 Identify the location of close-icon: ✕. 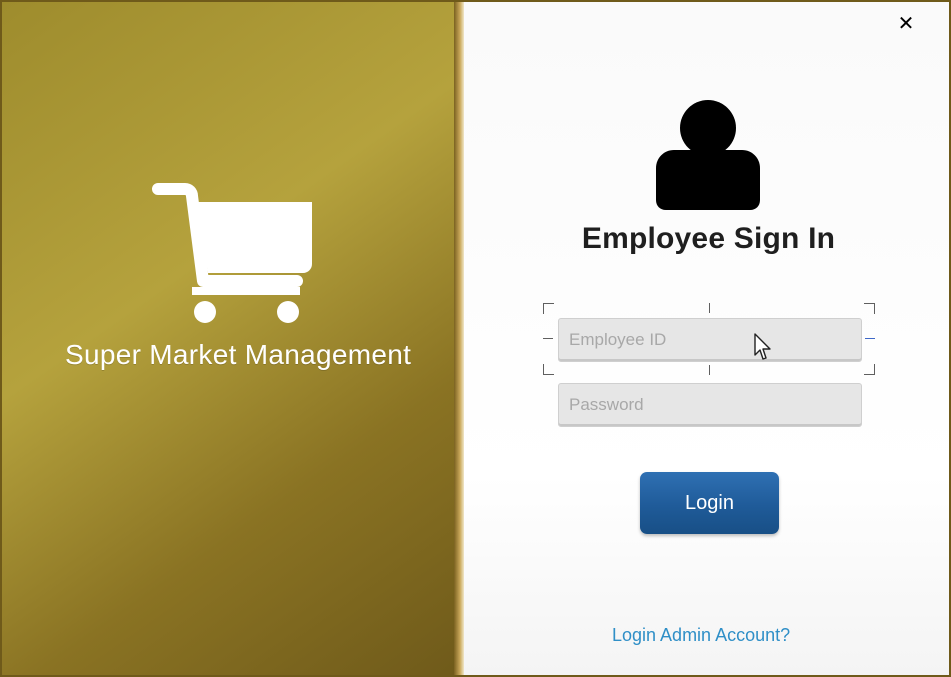
(906, 23).